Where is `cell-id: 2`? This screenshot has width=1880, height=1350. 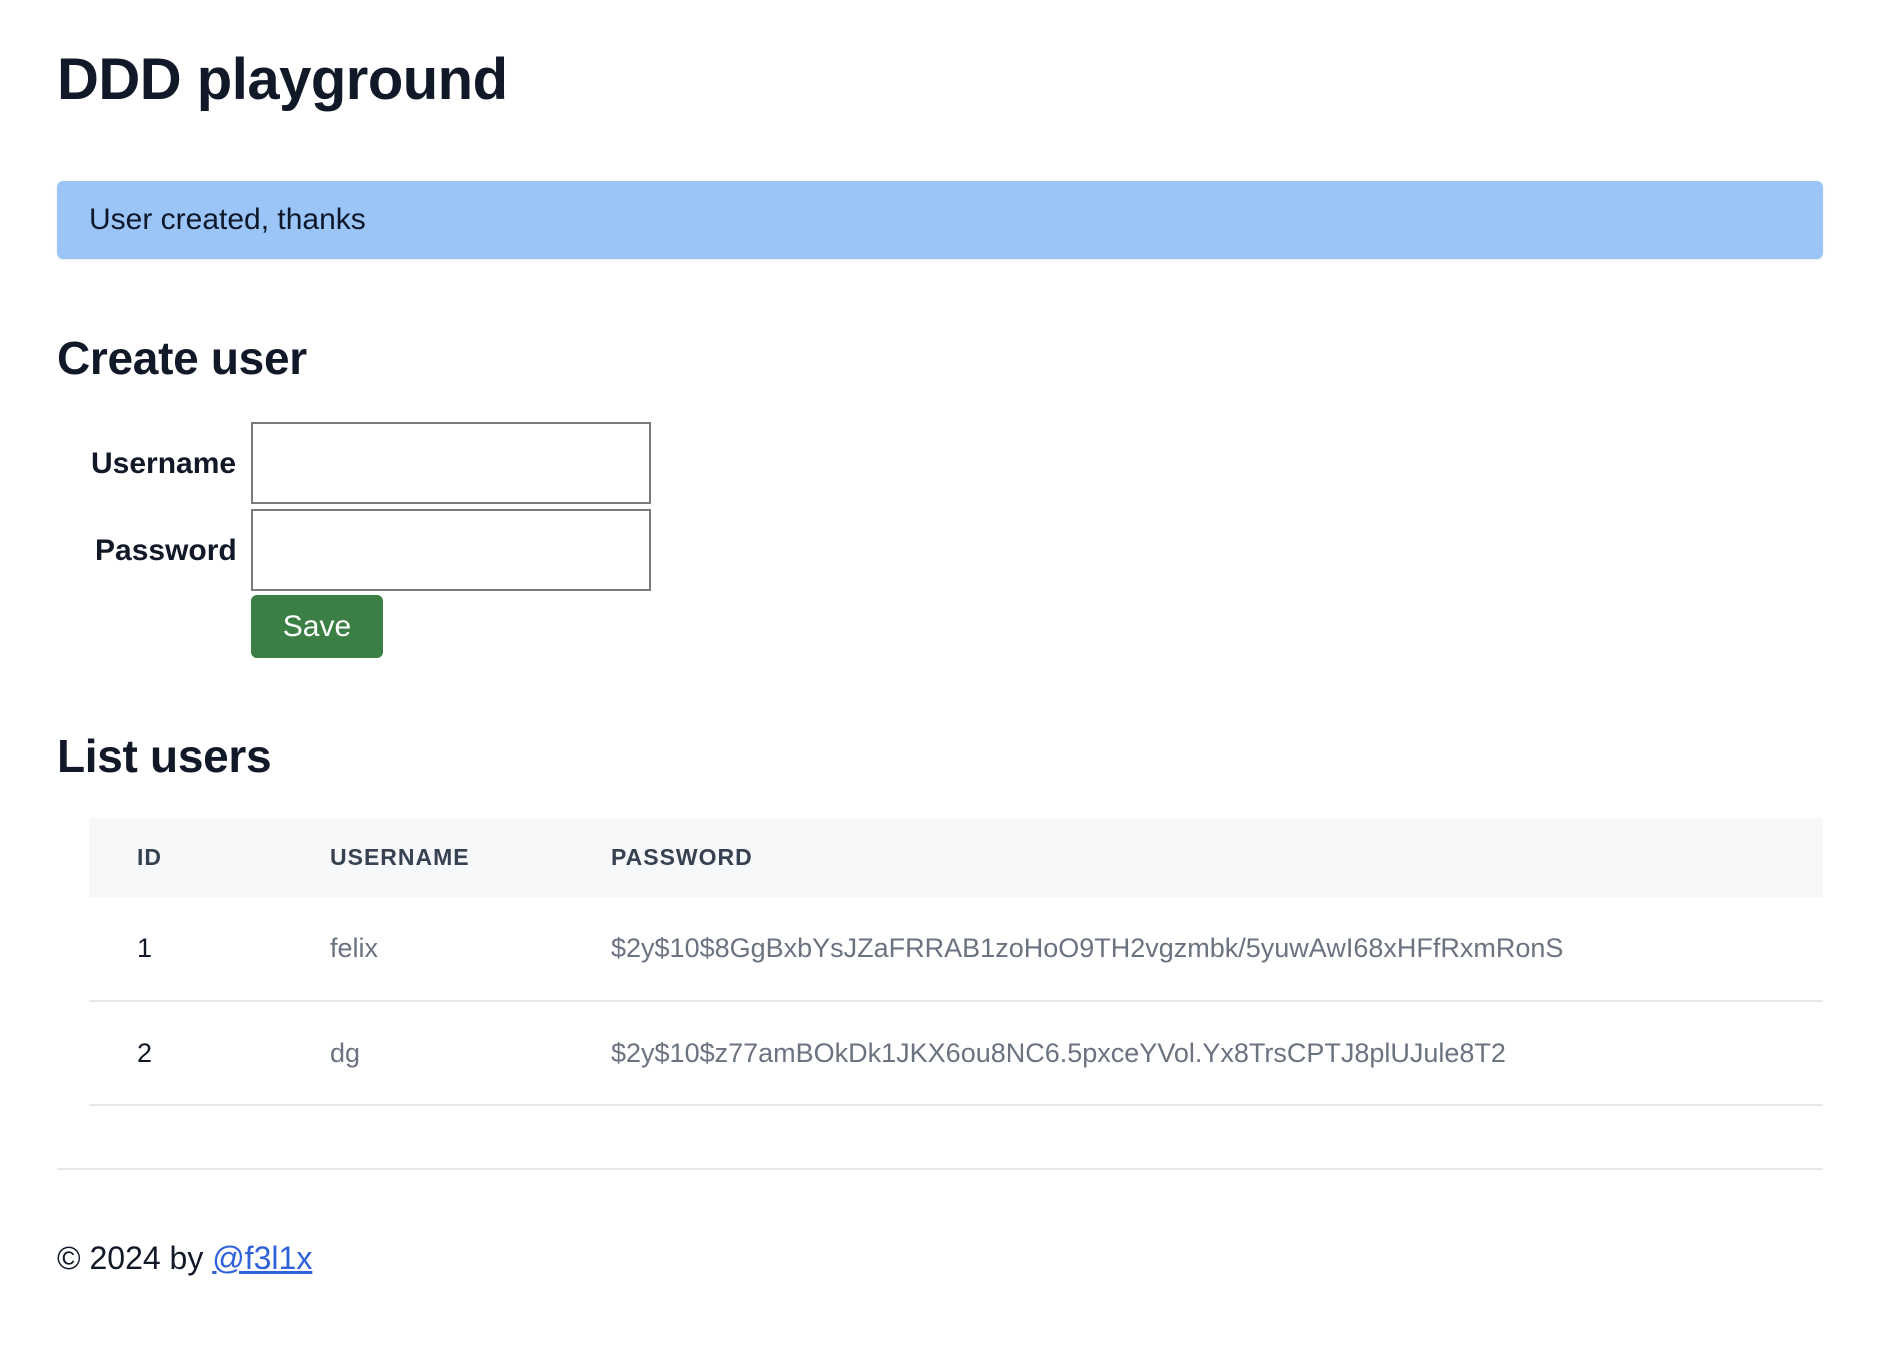
cell-id: 2 is located at coordinates (145, 1052).